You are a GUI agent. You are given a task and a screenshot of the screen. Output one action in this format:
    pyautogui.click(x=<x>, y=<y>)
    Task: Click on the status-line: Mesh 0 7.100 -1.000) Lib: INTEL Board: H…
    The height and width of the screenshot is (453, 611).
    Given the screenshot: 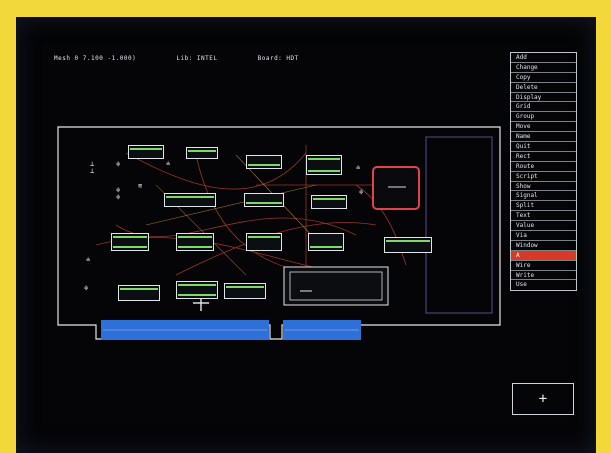 What is the action you would take?
    pyautogui.click(x=194, y=58)
    